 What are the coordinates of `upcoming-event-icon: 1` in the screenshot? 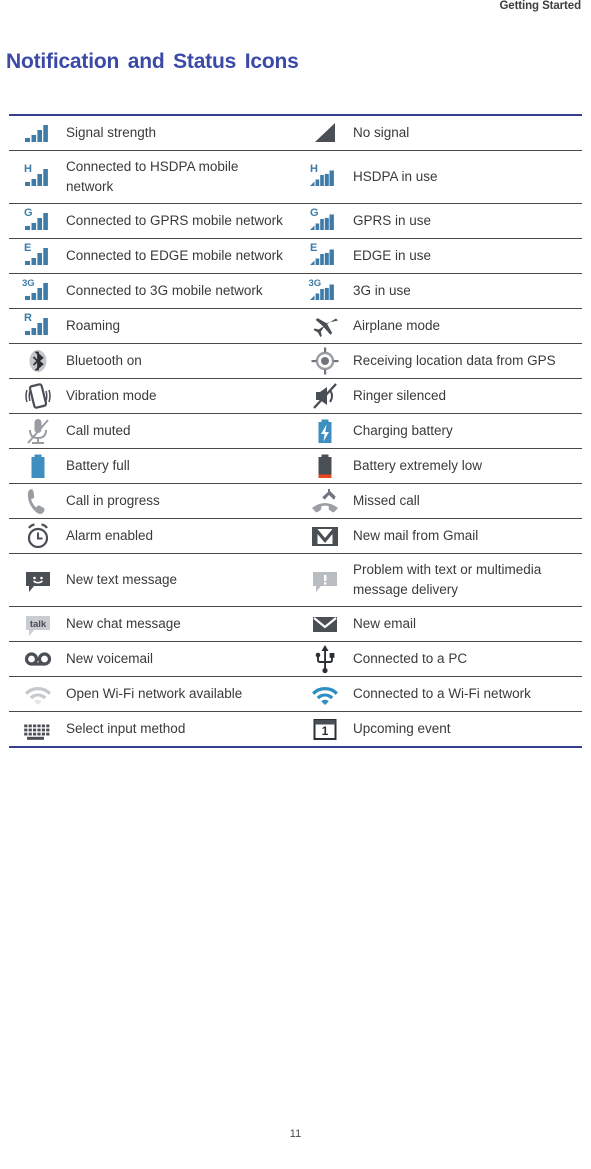 It's located at (325, 729).